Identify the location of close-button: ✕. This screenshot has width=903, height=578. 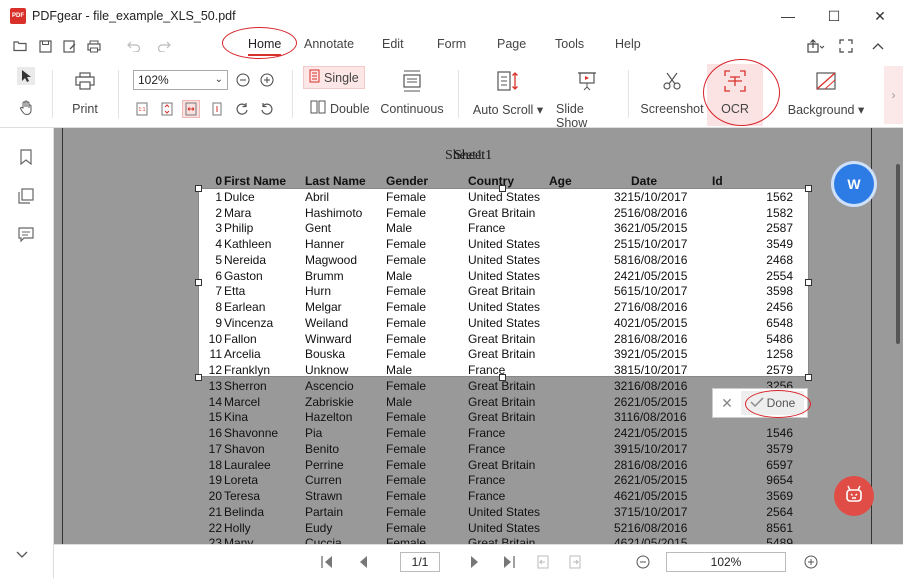
(880, 16).